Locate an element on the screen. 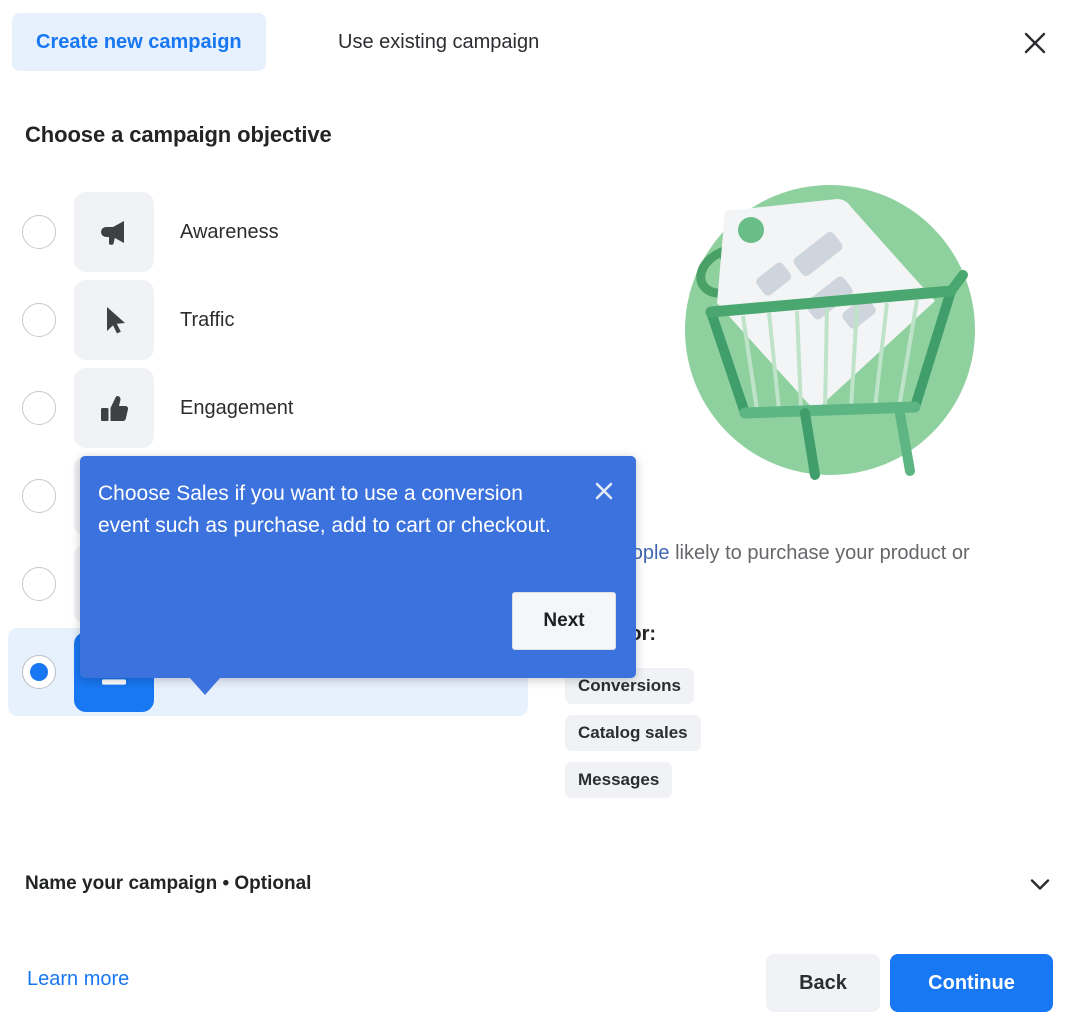  tooltip-arrow is located at coordinates (205, 686).